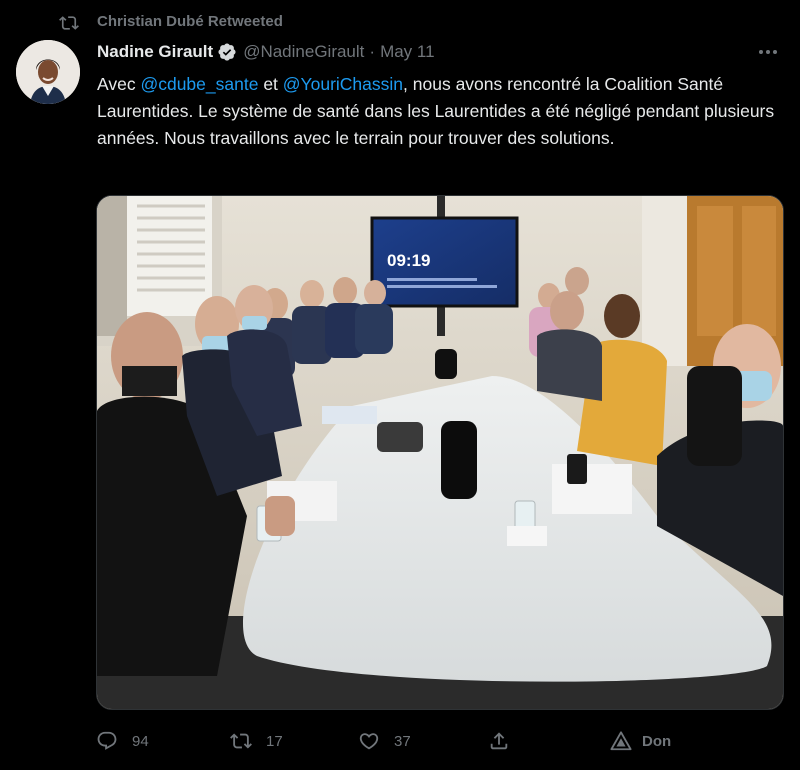 This screenshot has width=800, height=770. Describe the element at coordinates (621, 741) in the screenshot. I see `donate-icon` at that location.